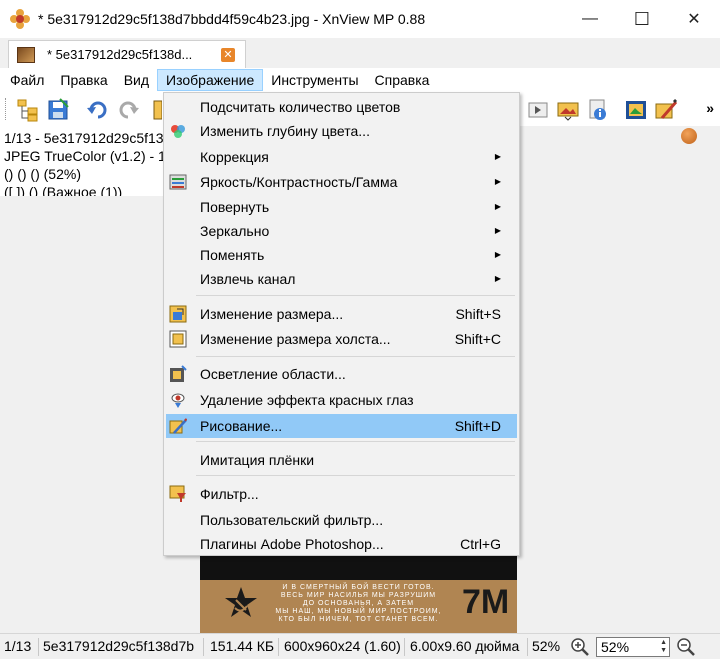  Describe the element at coordinates (341, 231) in the screenshot. I see `menu-item-6: Зеркально ▶` at that location.